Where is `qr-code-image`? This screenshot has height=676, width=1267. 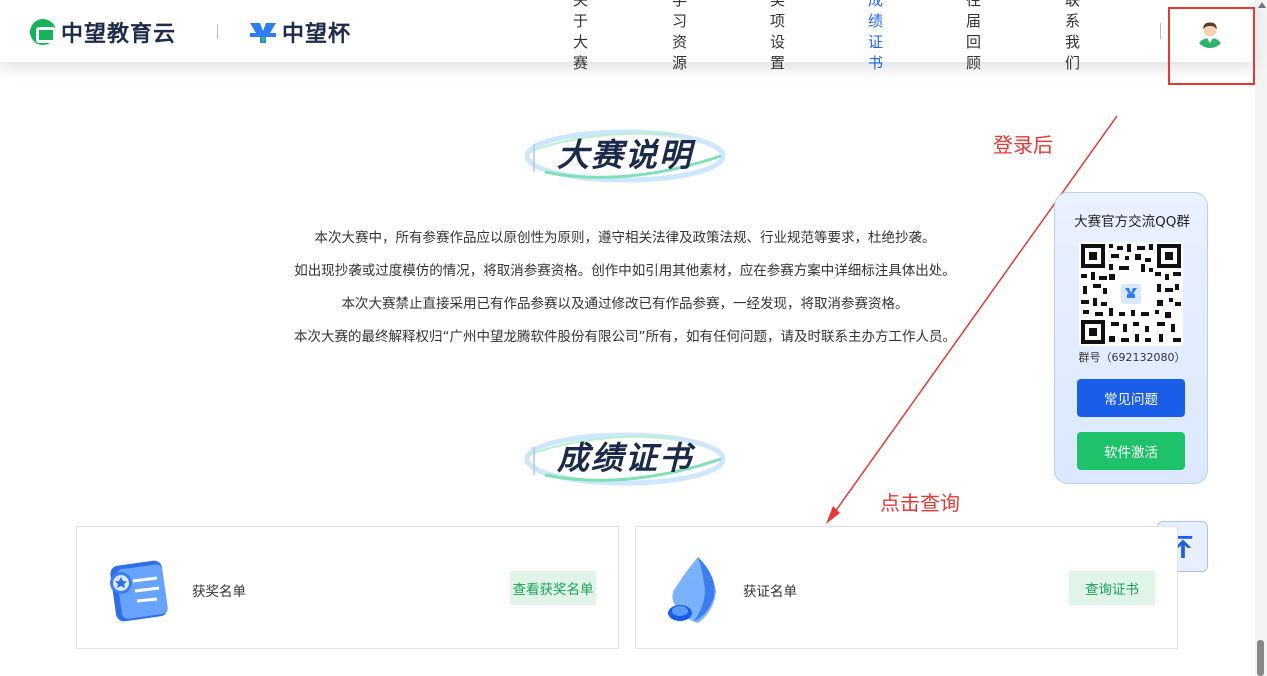 qr-code-image is located at coordinates (1131, 294).